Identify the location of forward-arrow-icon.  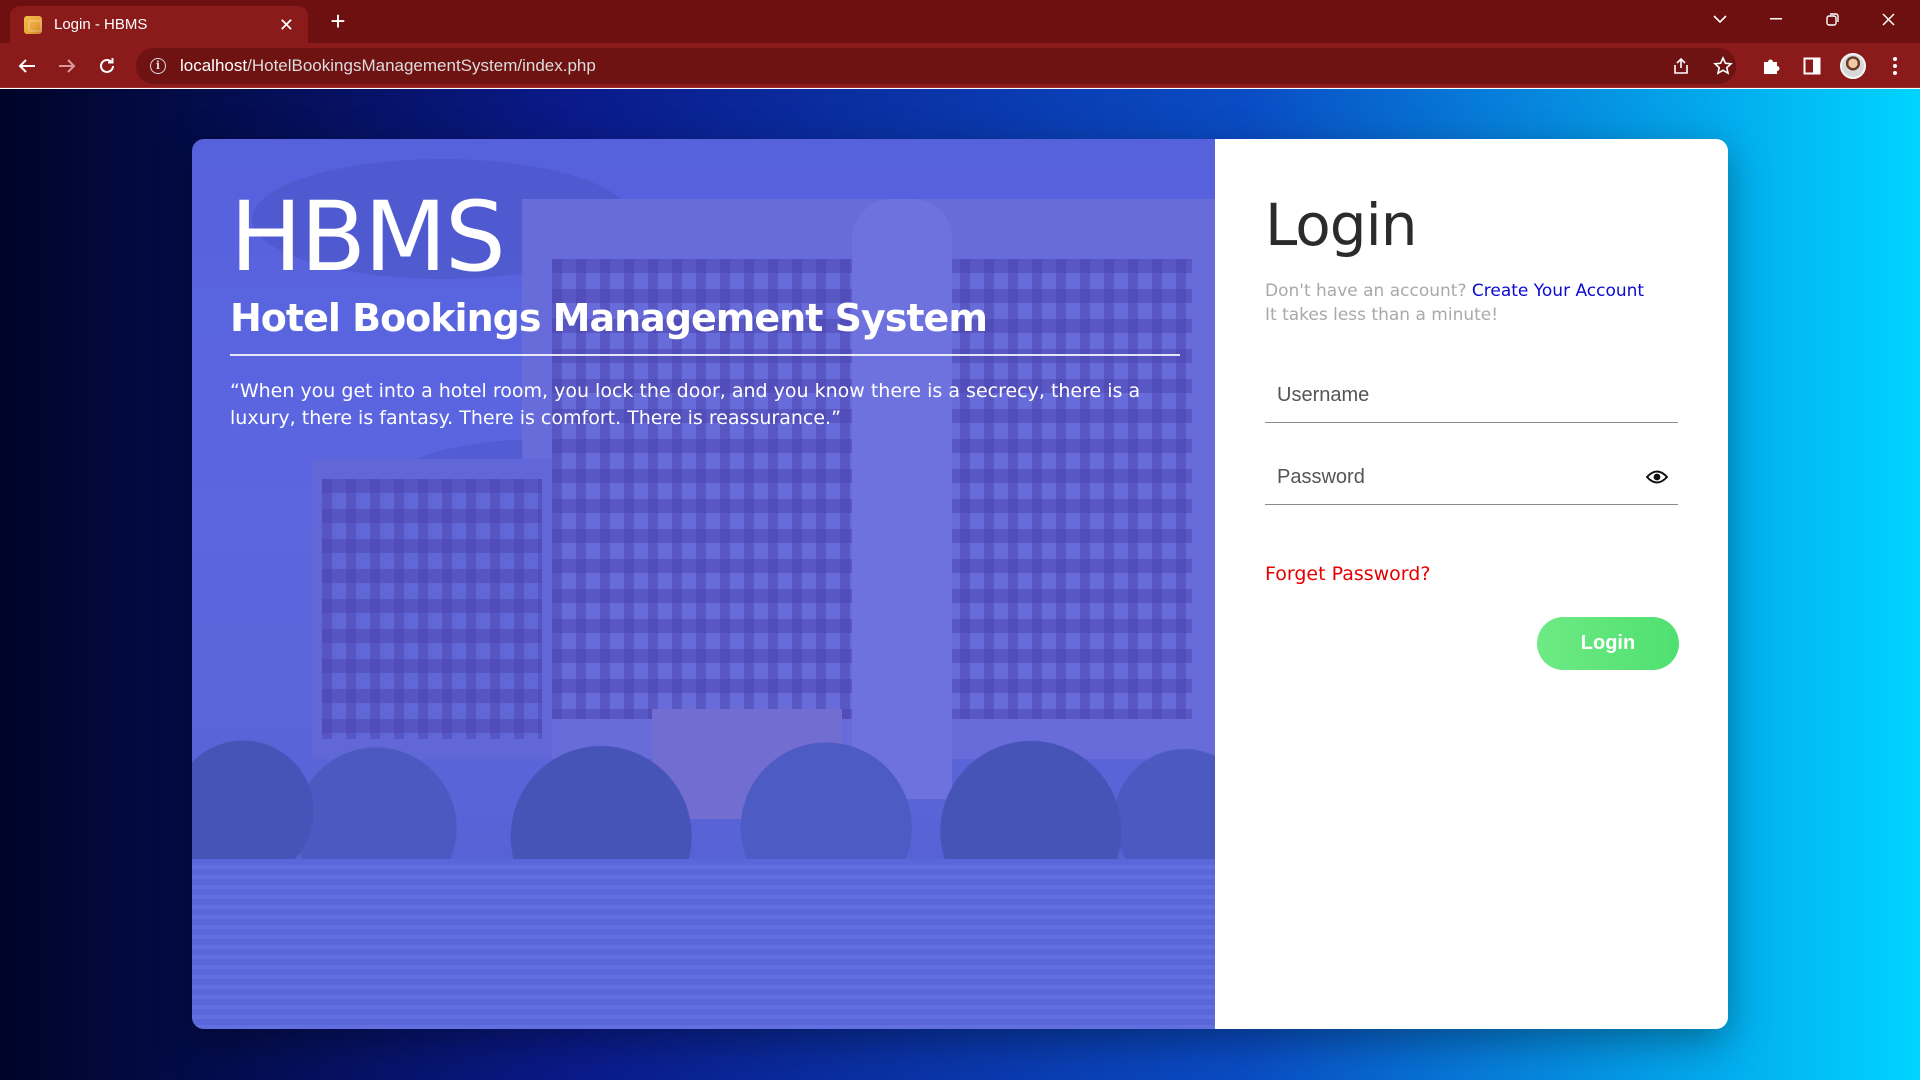
(67, 66).